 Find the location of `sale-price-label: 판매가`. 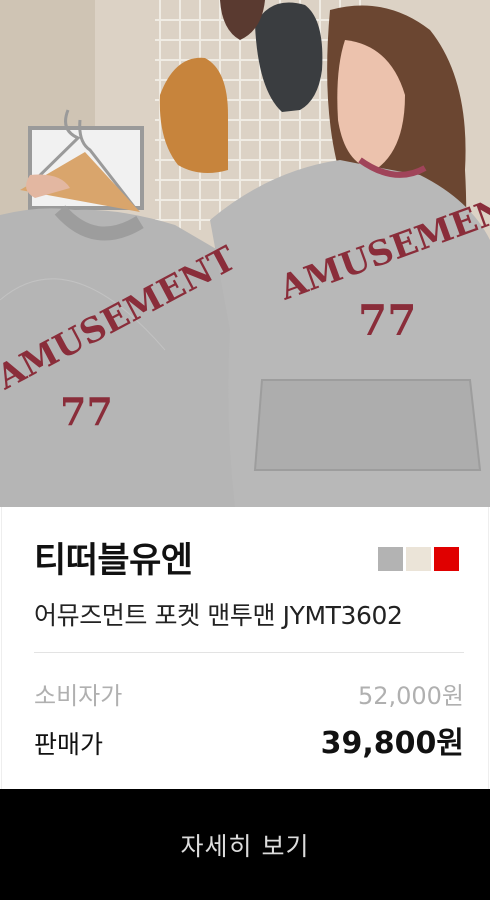

sale-price-label: 판매가 is located at coordinates (69, 744).